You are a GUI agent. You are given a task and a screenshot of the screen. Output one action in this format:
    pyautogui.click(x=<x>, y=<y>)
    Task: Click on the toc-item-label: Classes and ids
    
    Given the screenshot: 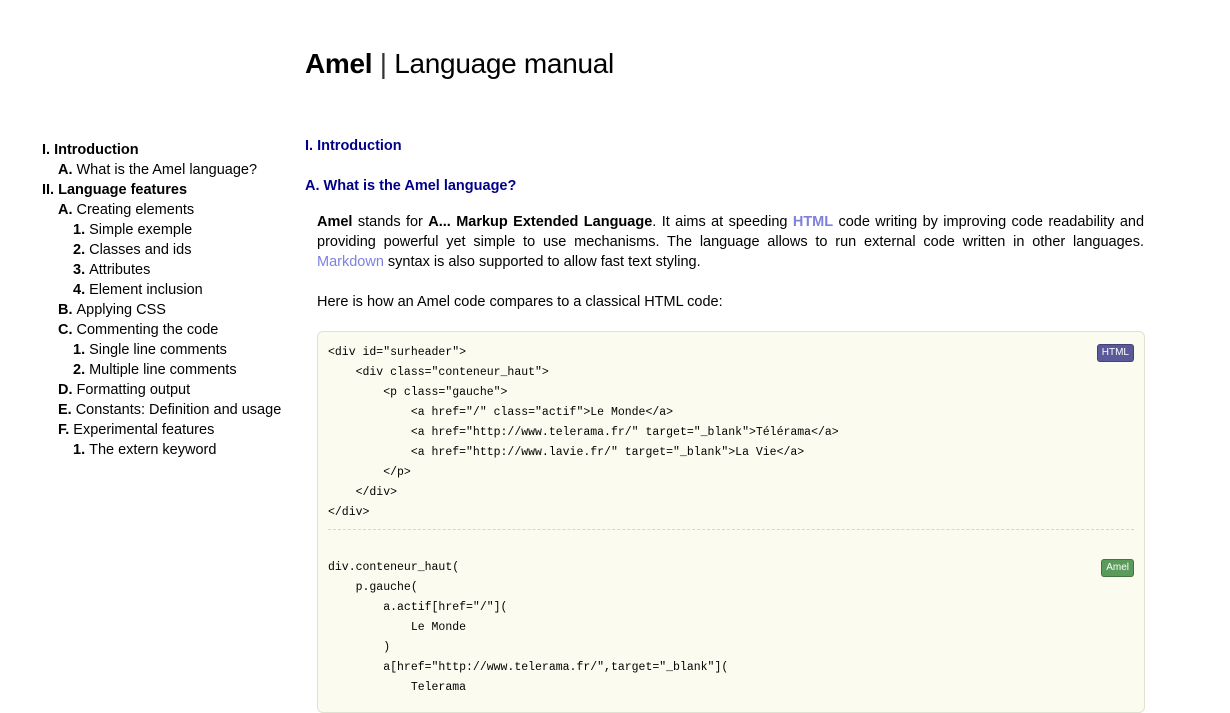 What is the action you would take?
    pyautogui.click(x=140, y=250)
    